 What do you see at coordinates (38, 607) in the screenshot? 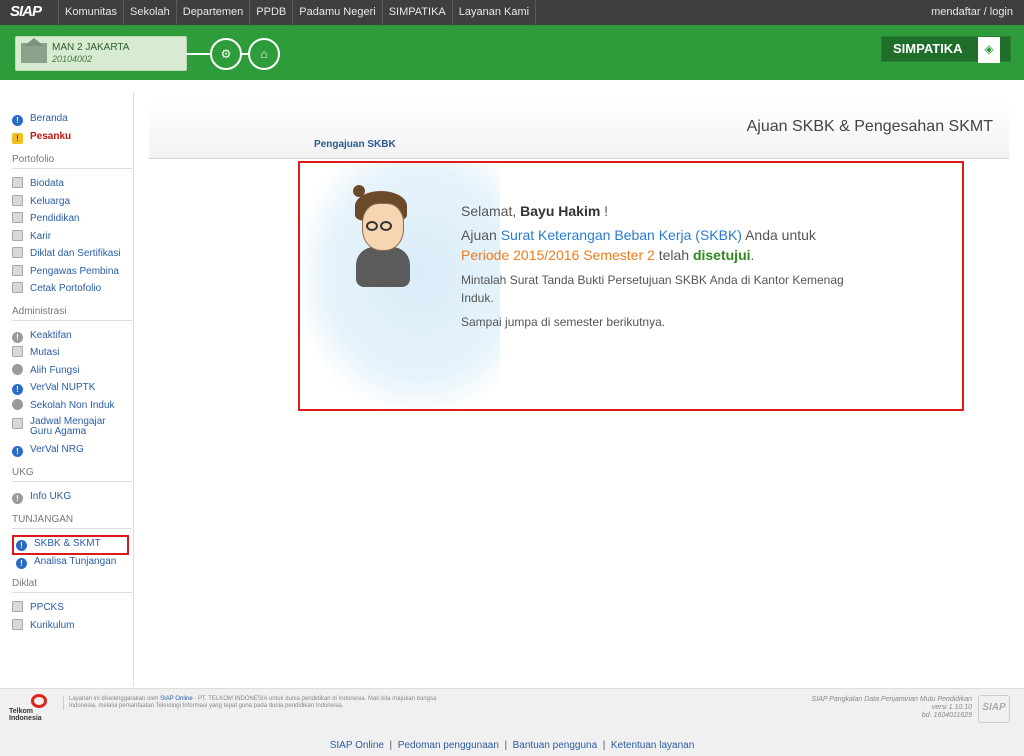
I see `sidebar-item-ppcks: PPCKS` at bounding box center [38, 607].